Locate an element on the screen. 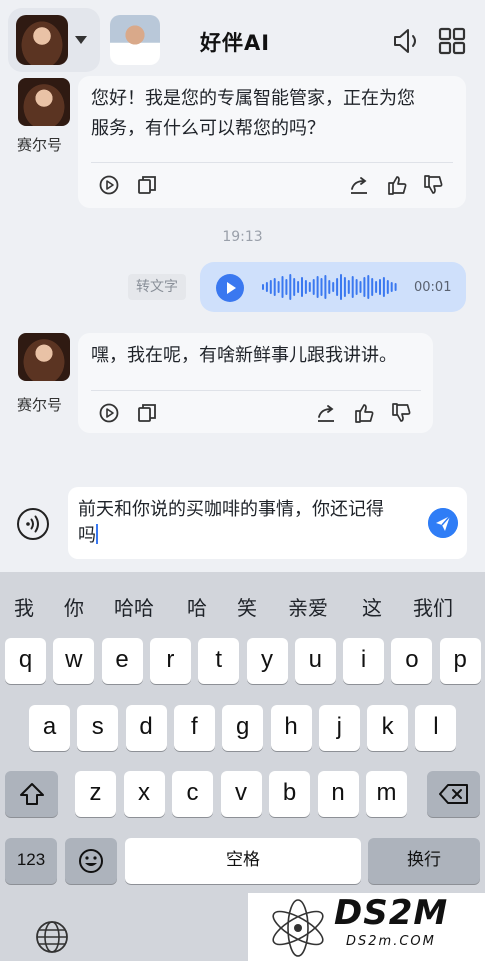 This screenshot has width=485, height=961. key-a: a is located at coordinates (49, 728).